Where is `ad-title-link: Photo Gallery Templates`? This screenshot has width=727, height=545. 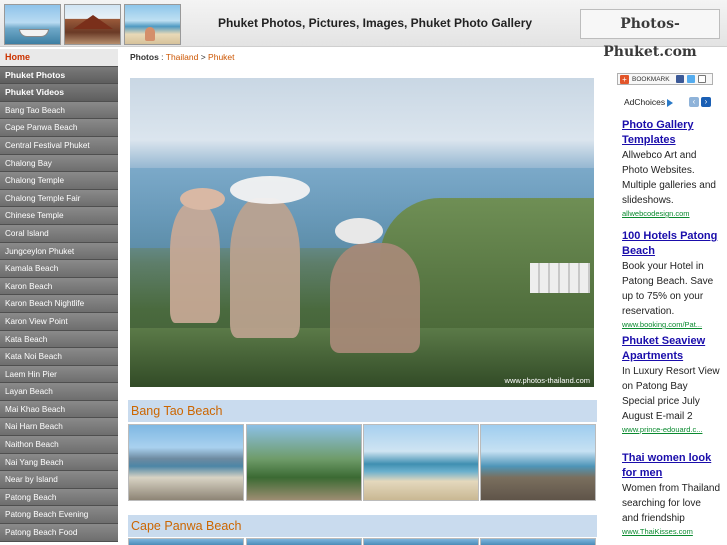 ad-title-link: Photo Gallery Templates is located at coordinates (671, 133).